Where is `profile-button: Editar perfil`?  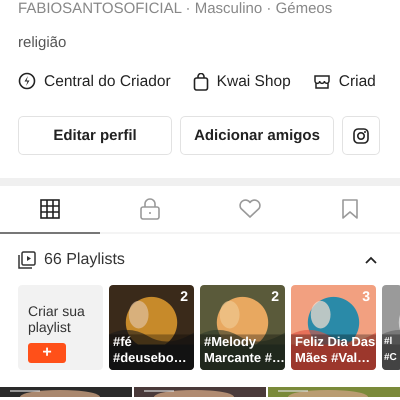 profile-button: Editar perfil is located at coordinates (95, 135).